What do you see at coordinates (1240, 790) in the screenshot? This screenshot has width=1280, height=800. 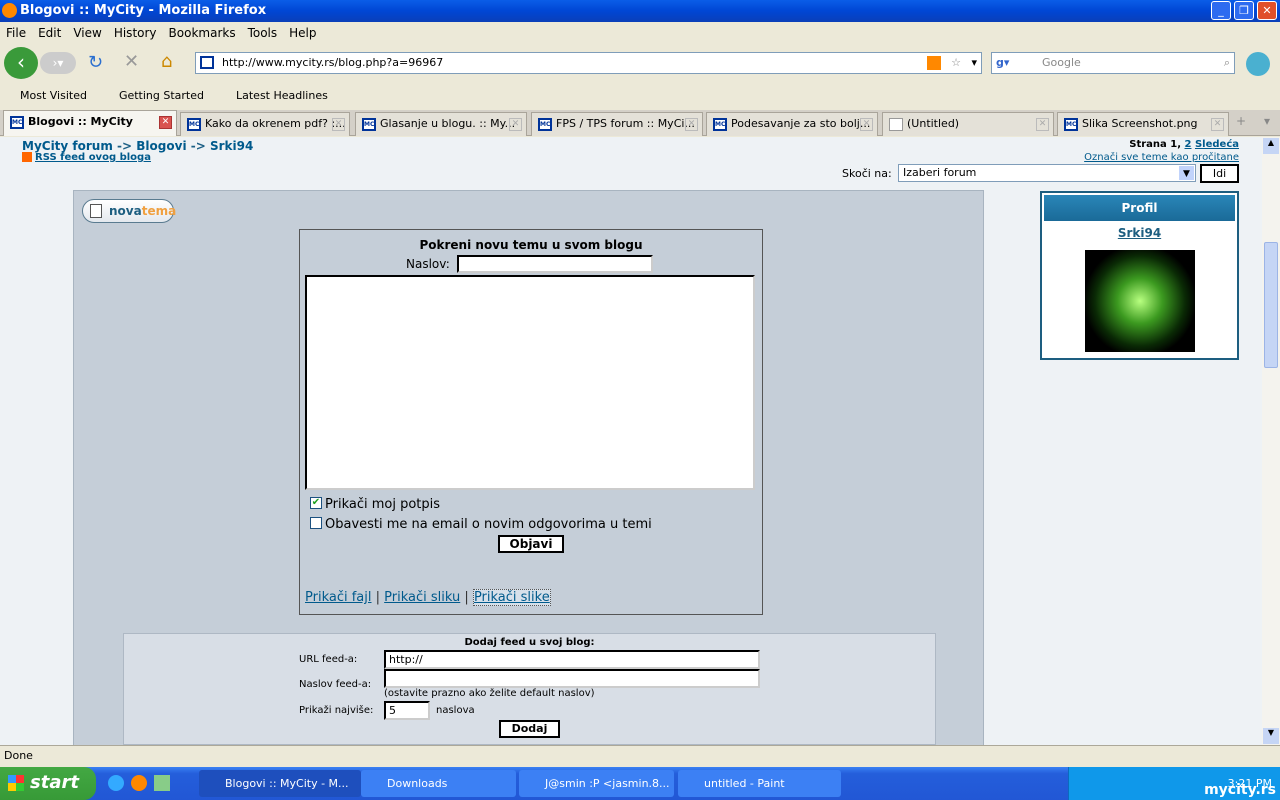 I see `watermark-logo: mycity.rs` at bounding box center [1240, 790].